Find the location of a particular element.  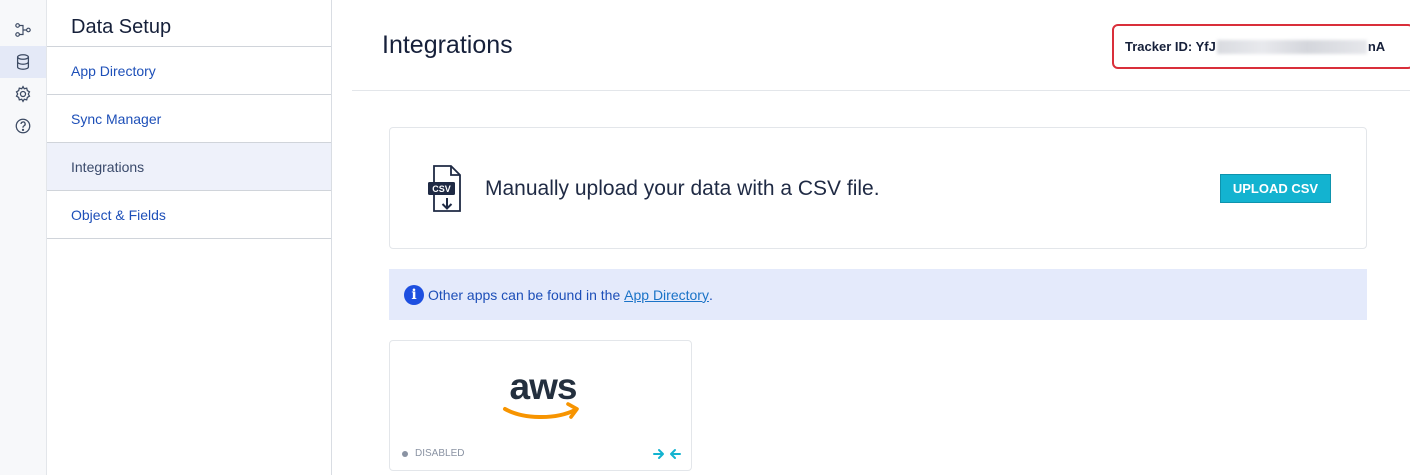

tracker-id-redacted is located at coordinates (1291, 46).